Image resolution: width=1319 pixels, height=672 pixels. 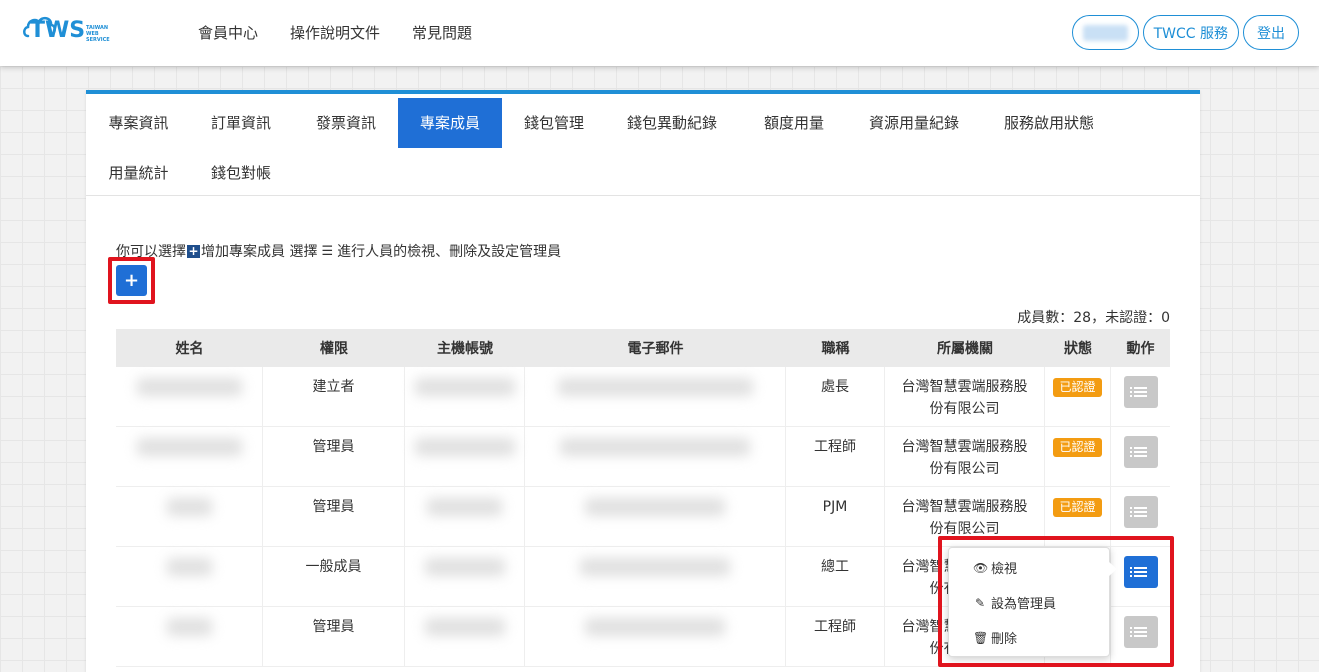 I want to click on menu-item-set-admin: ✎ 設為管理員, so click(x=1015, y=603).